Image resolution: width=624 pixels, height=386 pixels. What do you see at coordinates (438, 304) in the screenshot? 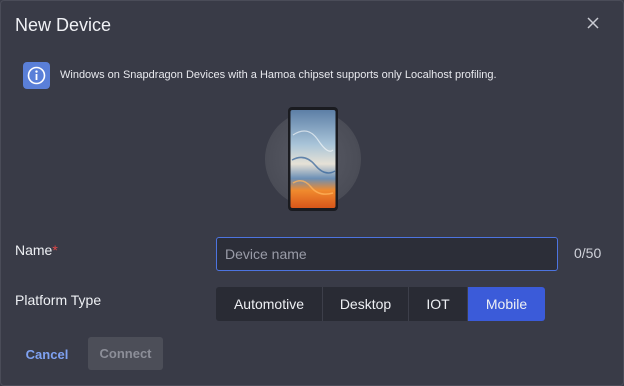
I see `platform-option-iot: IOT` at bounding box center [438, 304].